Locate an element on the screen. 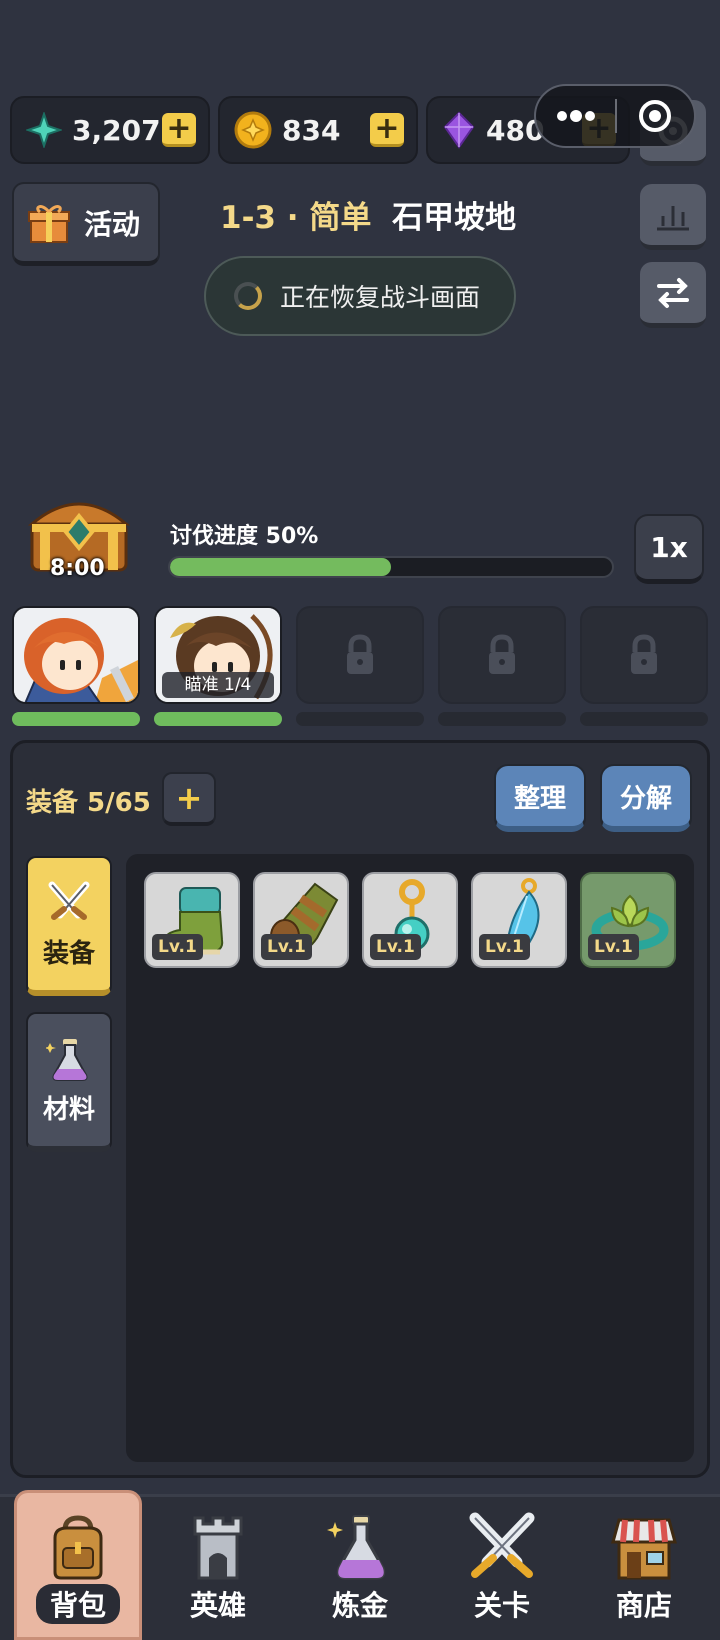 Image resolution: width=720 pixels, height=1640 pixels. expand-bag-button: + is located at coordinates (189, 799).